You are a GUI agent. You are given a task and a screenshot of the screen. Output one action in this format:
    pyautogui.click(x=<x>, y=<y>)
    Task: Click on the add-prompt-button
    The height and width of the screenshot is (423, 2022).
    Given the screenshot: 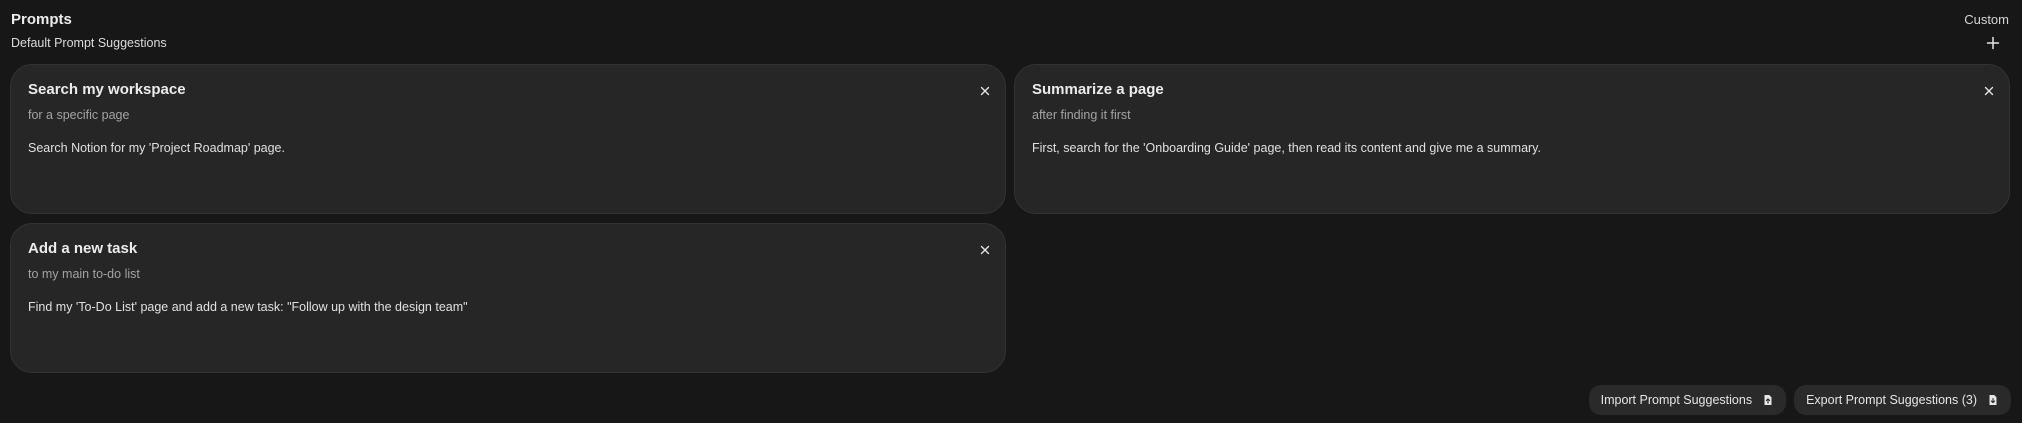 What is the action you would take?
    pyautogui.click(x=1993, y=43)
    